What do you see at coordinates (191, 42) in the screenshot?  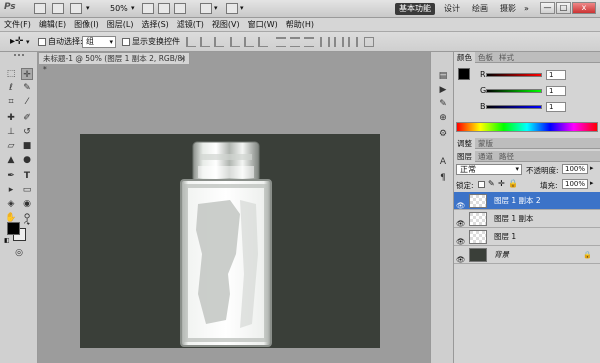 I see `align-top-icon` at bounding box center [191, 42].